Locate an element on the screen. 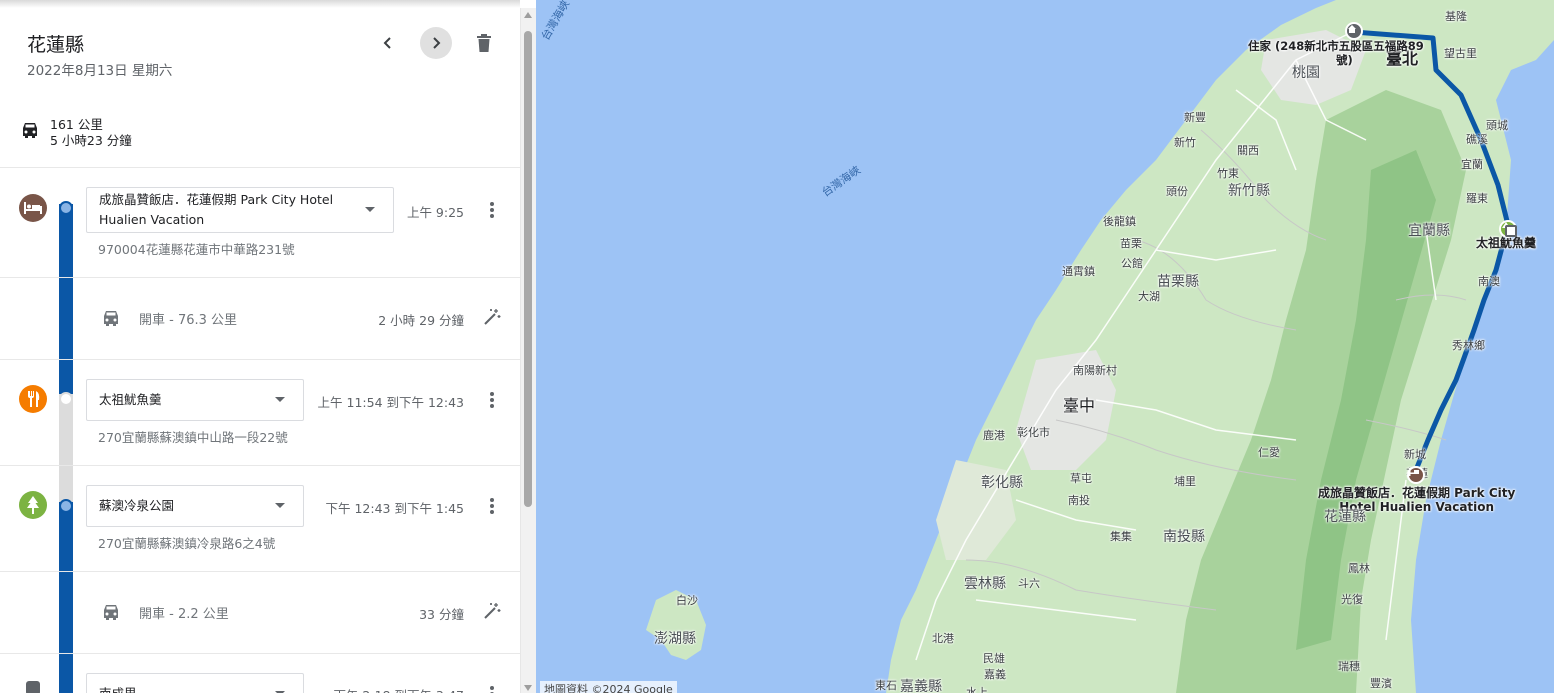  stop-selector-place: 南成里 is located at coordinates (195, 683).